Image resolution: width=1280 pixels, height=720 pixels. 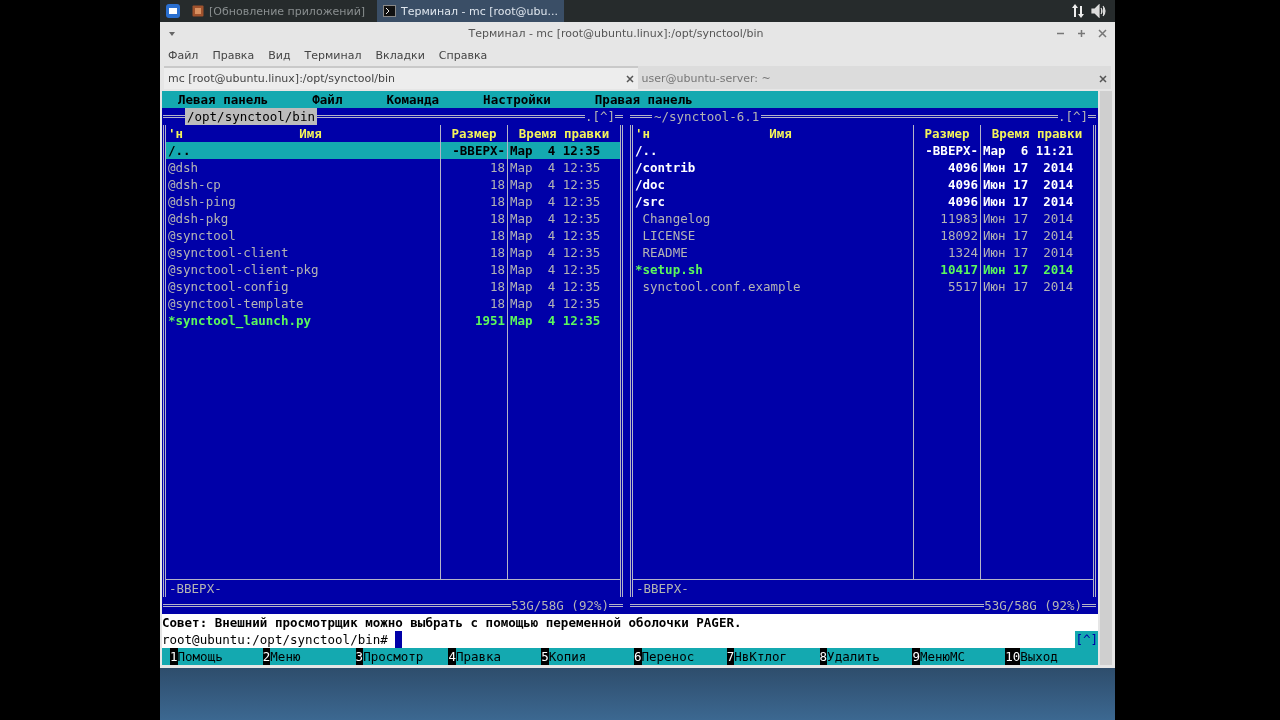 What do you see at coordinates (1078, 11) in the screenshot?
I see `network-icon` at bounding box center [1078, 11].